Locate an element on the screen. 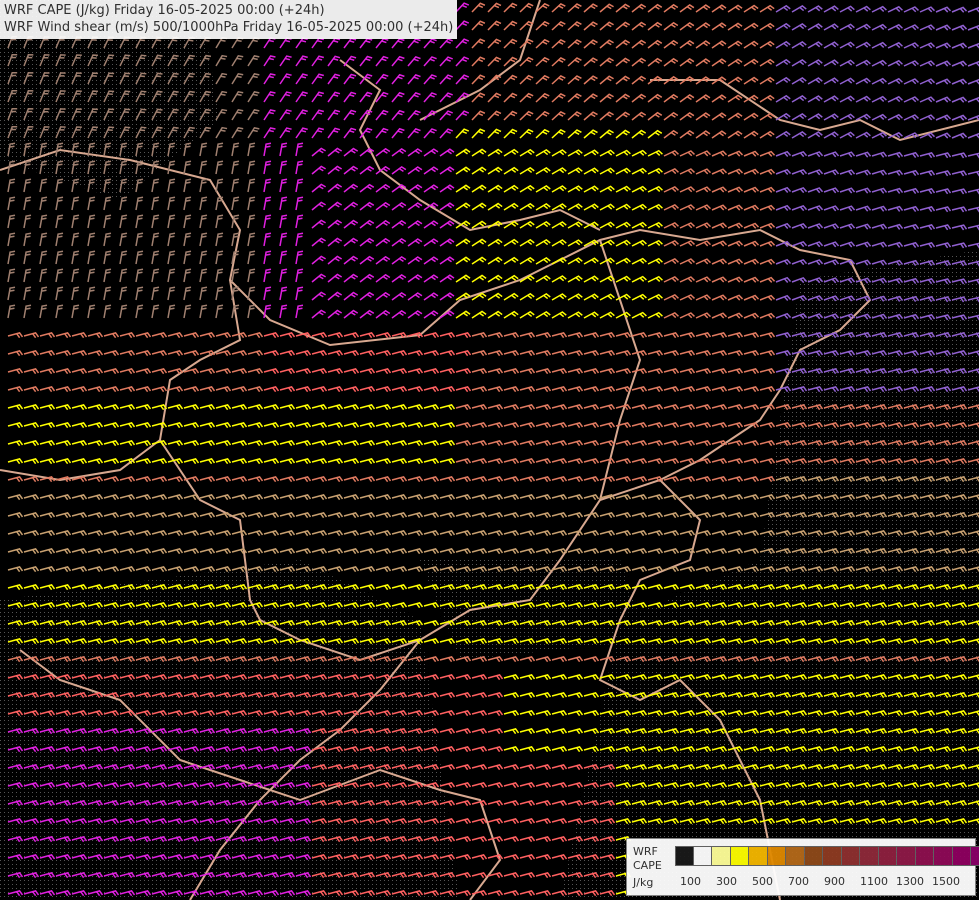 Image resolution: width=979 pixels, height=900 pixels. legend-tick-label: 500 is located at coordinates (762, 881).